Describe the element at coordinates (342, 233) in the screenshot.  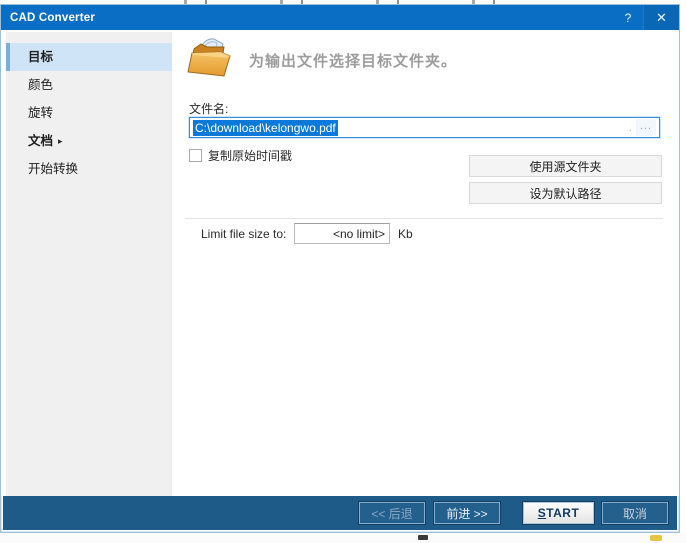
I see `limit-size-input` at that location.